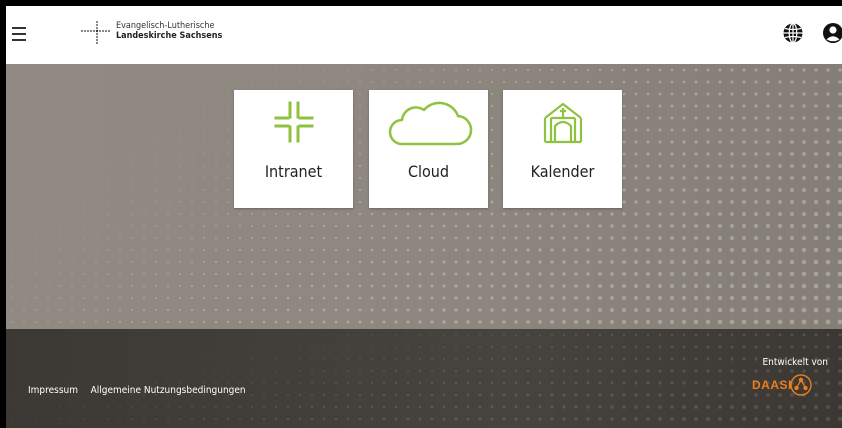 The height and width of the screenshot is (428, 842). Describe the element at coordinates (793, 33) in the screenshot. I see `globe-icon` at that location.